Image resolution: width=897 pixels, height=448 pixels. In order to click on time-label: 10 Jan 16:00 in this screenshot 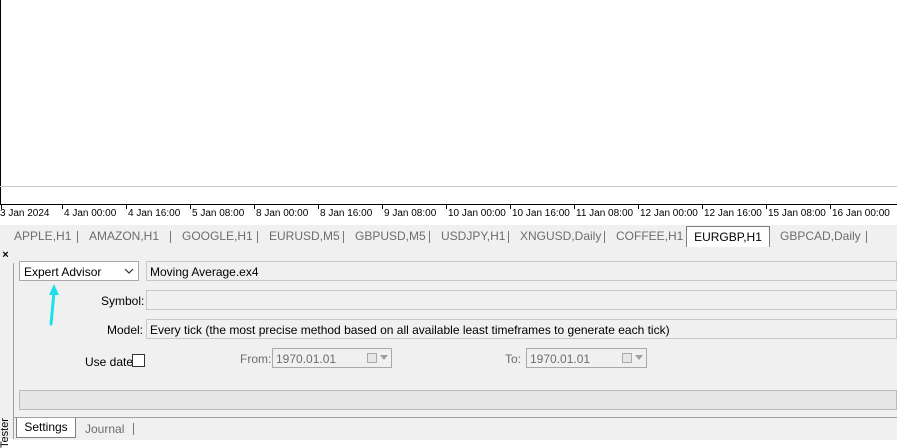, I will do `click(541, 213)`.